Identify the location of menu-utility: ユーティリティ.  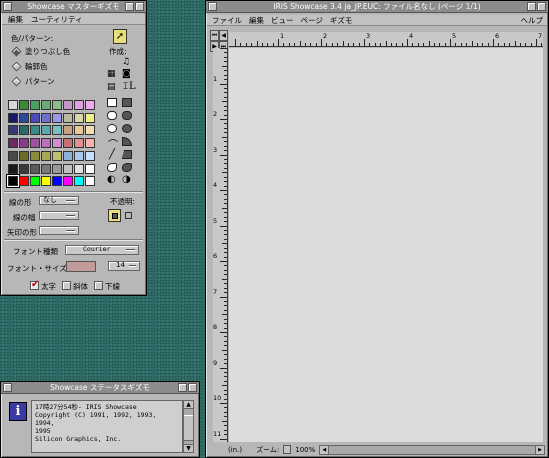
(57, 19).